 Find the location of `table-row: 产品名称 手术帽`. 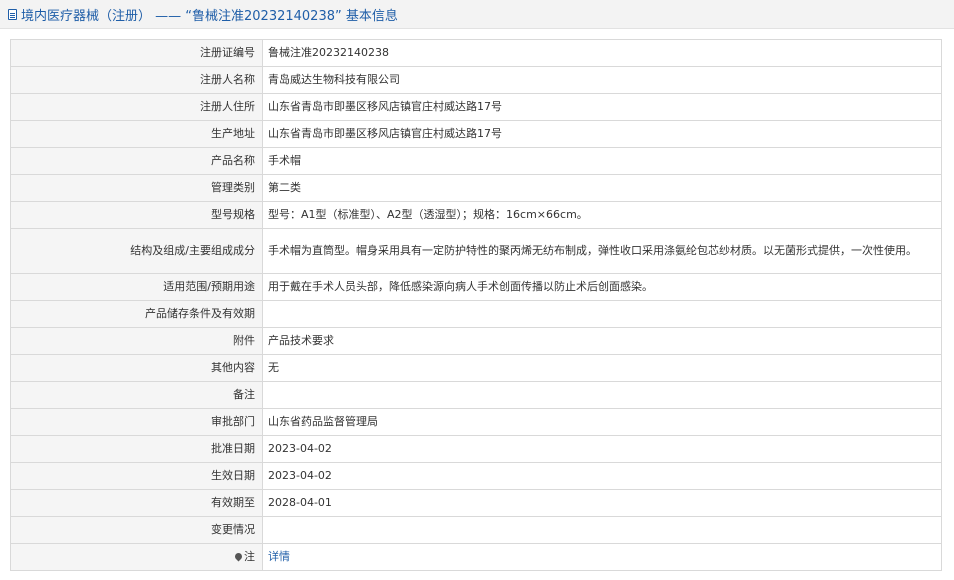

table-row: 产品名称 手术帽 is located at coordinates (476, 161).